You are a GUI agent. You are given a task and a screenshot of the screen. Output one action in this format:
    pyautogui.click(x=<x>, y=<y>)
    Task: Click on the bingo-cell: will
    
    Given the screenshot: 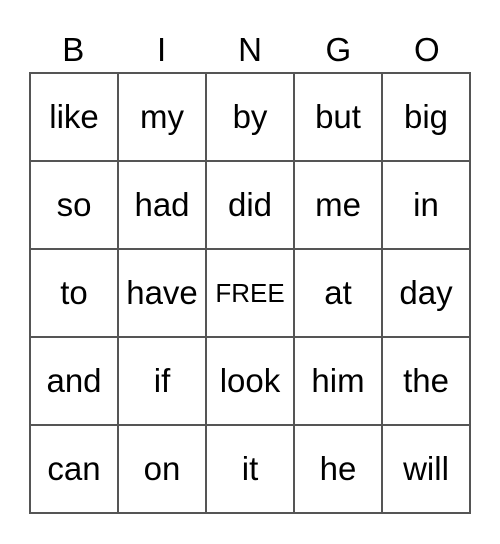 What is the action you would take?
    pyautogui.click(x=426, y=469)
    